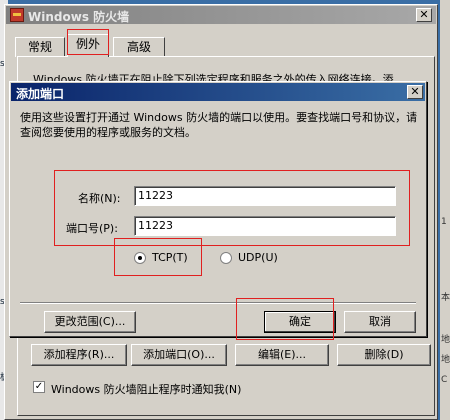  Describe the element at coordinates (218, 303) in the screenshot. I see `dialog-separator` at that location.